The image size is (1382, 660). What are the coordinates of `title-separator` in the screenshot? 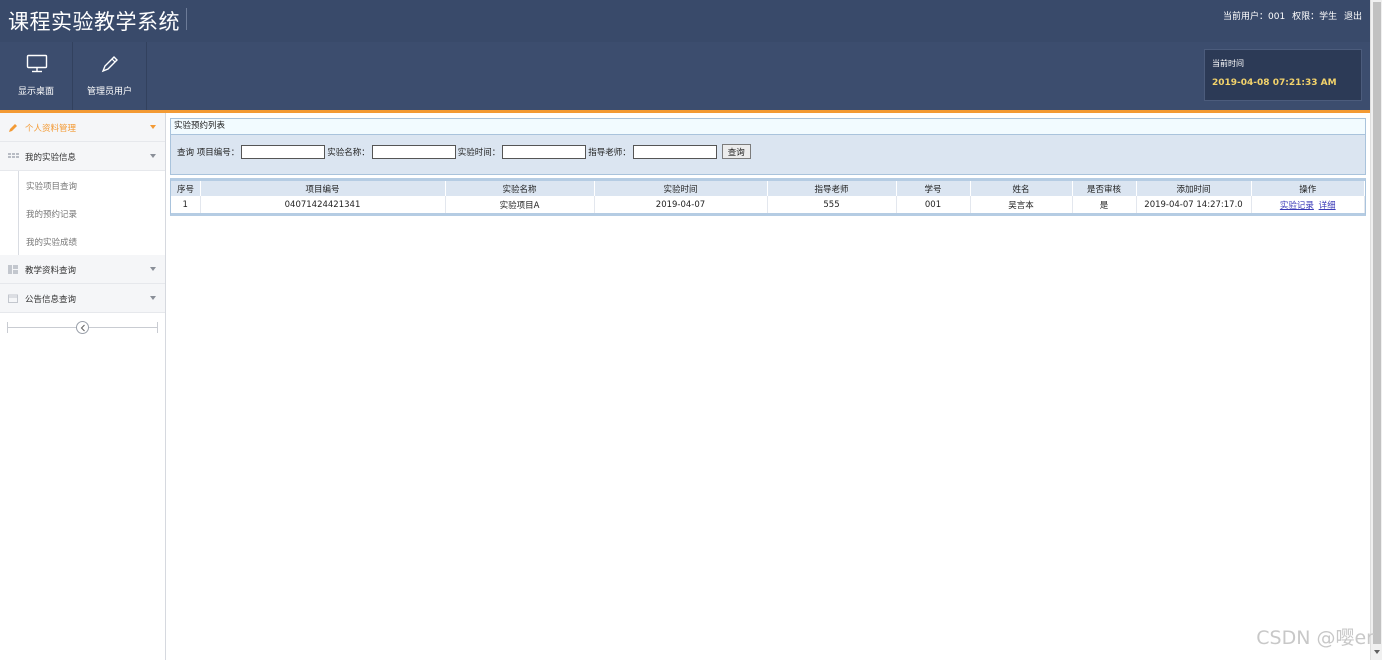 It's located at (186, 19).